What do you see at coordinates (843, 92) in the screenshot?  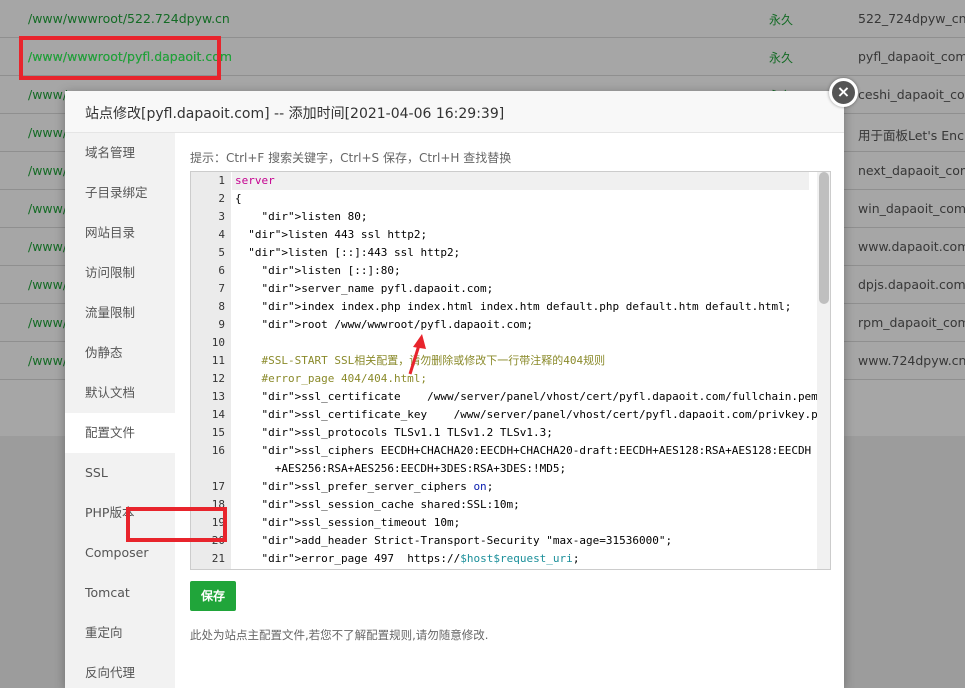 I see `close-icon: ×` at bounding box center [843, 92].